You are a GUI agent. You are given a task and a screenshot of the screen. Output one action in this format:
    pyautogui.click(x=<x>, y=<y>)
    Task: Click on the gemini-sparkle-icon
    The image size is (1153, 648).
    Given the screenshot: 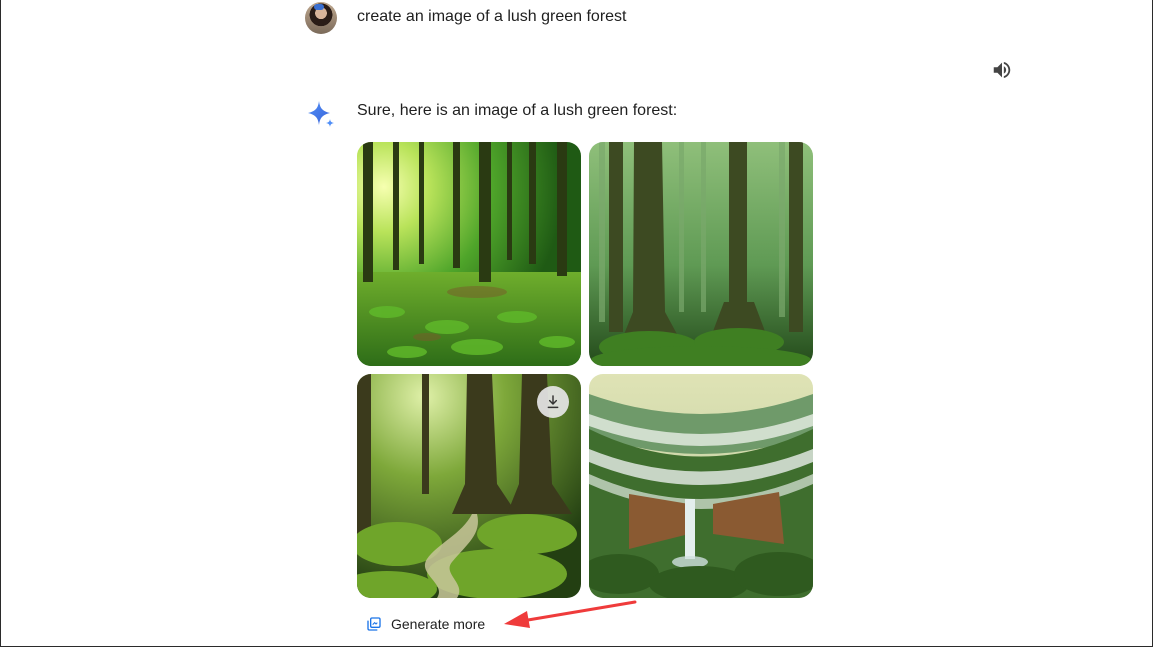 What is the action you would take?
    pyautogui.click(x=321, y=114)
    